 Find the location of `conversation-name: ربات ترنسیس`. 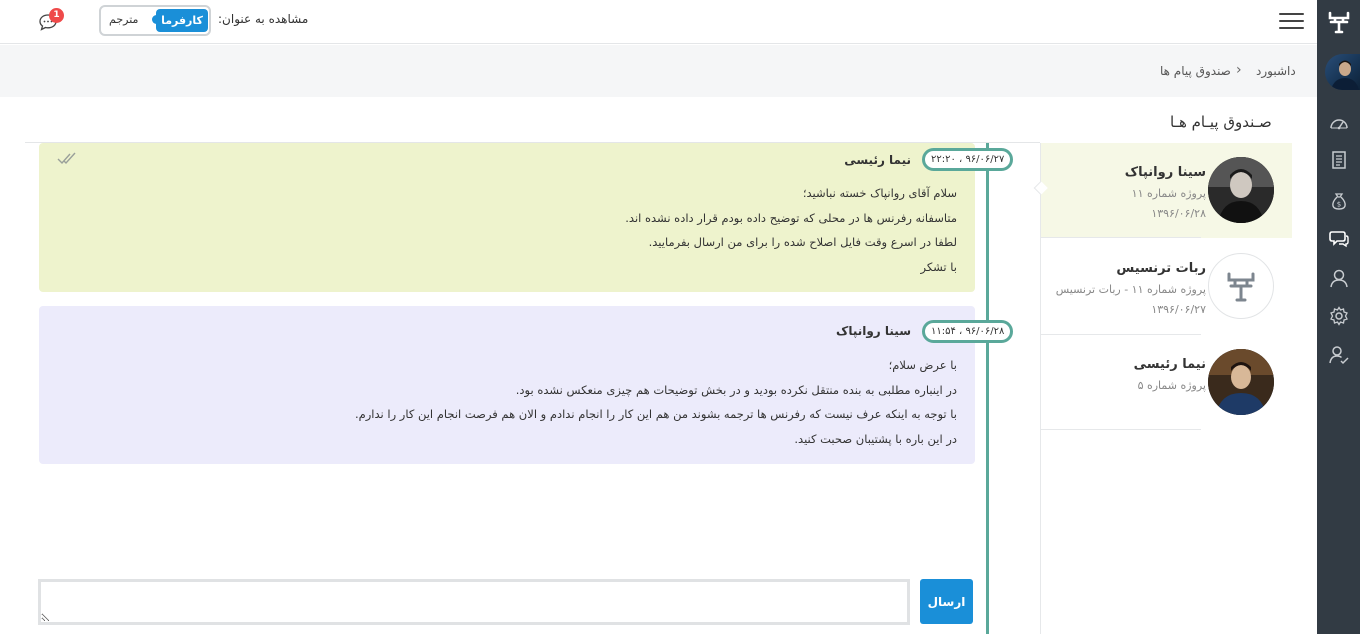

conversation-name: ربات ترنسیس is located at coordinates (1161, 268).